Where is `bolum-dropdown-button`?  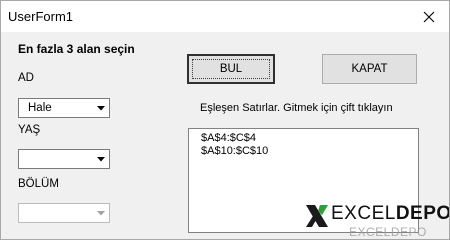
bolum-dropdown-button is located at coordinates (101, 213).